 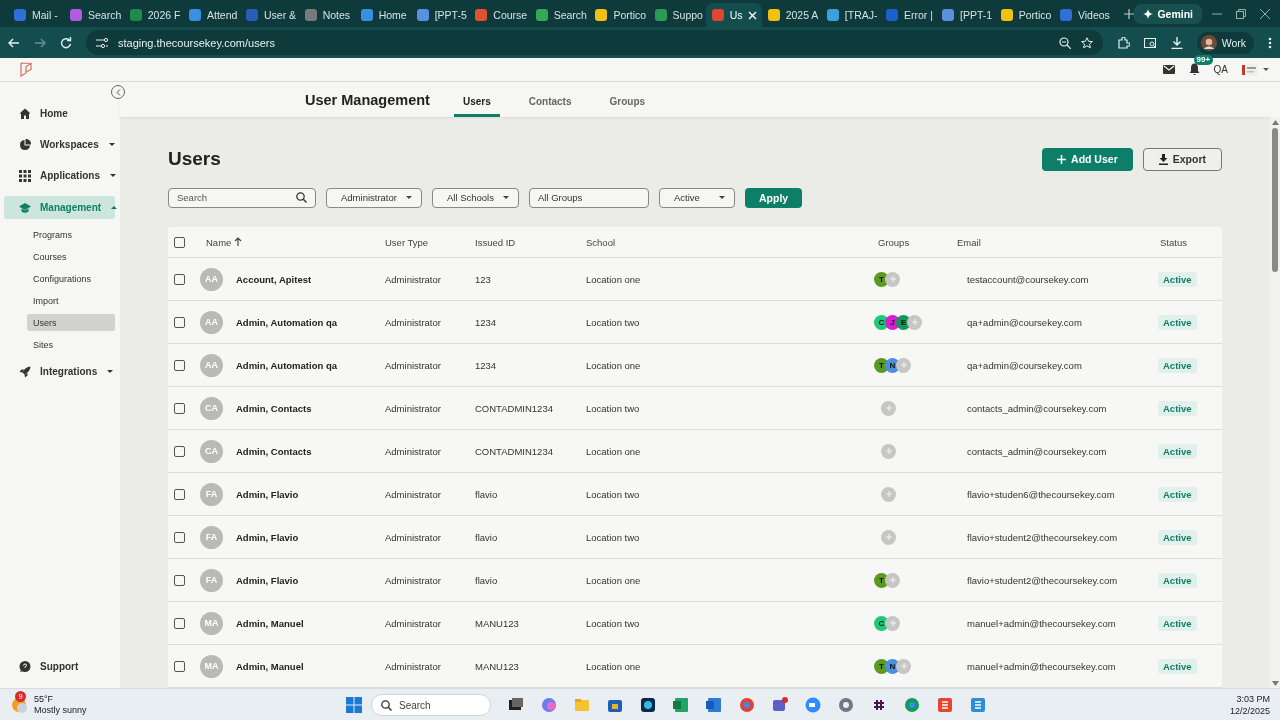 What do you see at coordinates (1275, 122) in the screenshot?
I see `scroll-up-icon` at bounding box center [1275, 122].